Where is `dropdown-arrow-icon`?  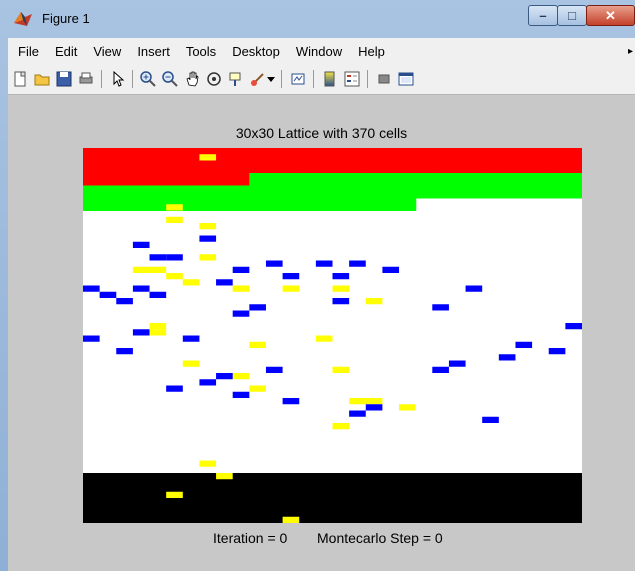 dropdown-arrow-icon is located at coordinates (271, 79).